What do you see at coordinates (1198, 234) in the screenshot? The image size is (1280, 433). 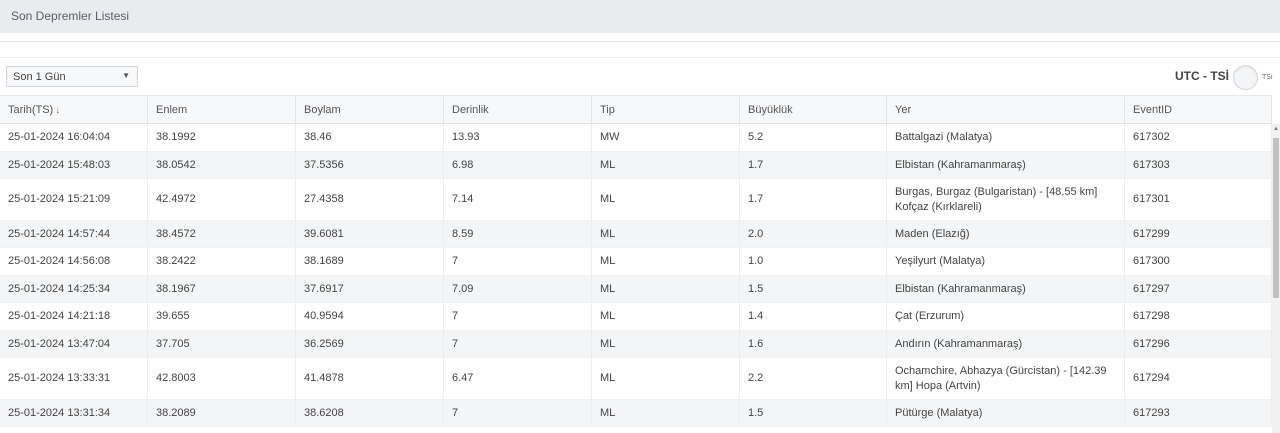 I see `cell-event: 617299` at bounding box center [1198, 234].